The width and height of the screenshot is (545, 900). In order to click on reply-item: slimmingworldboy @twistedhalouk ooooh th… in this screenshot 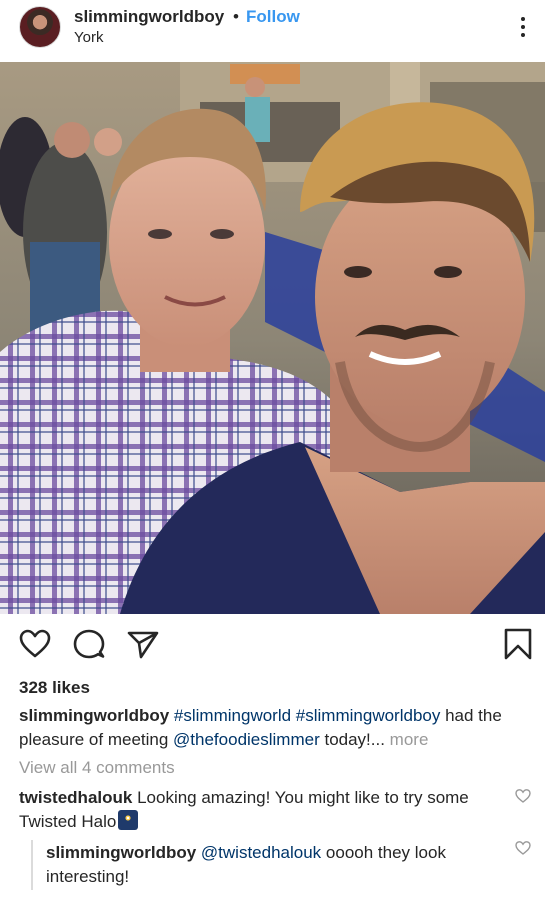, I will do `click(273, 865)`.